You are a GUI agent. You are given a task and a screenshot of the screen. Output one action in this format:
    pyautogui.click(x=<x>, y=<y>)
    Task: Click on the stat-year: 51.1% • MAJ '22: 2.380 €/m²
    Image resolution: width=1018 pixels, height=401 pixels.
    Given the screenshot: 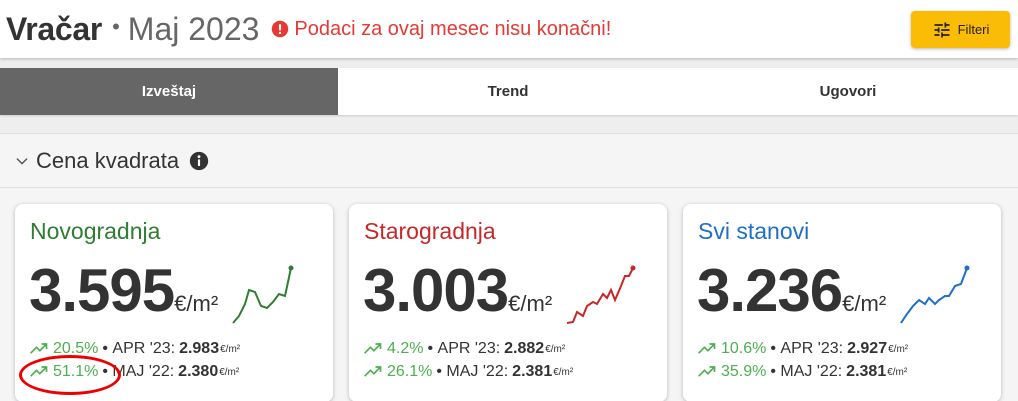 What is the action you would take?
    pyautogui.click(x=134, y=372)
    